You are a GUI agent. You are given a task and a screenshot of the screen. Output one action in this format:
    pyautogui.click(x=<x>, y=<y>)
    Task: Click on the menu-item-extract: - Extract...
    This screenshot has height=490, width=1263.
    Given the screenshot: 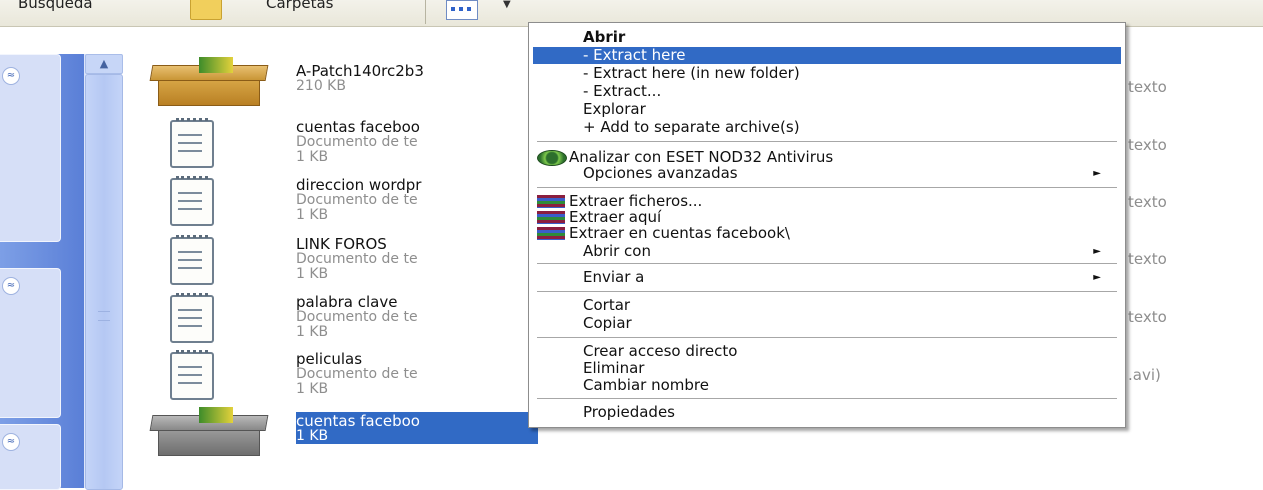 What is the action you would take?
    pyautogui.click(x=827, y=91)
    